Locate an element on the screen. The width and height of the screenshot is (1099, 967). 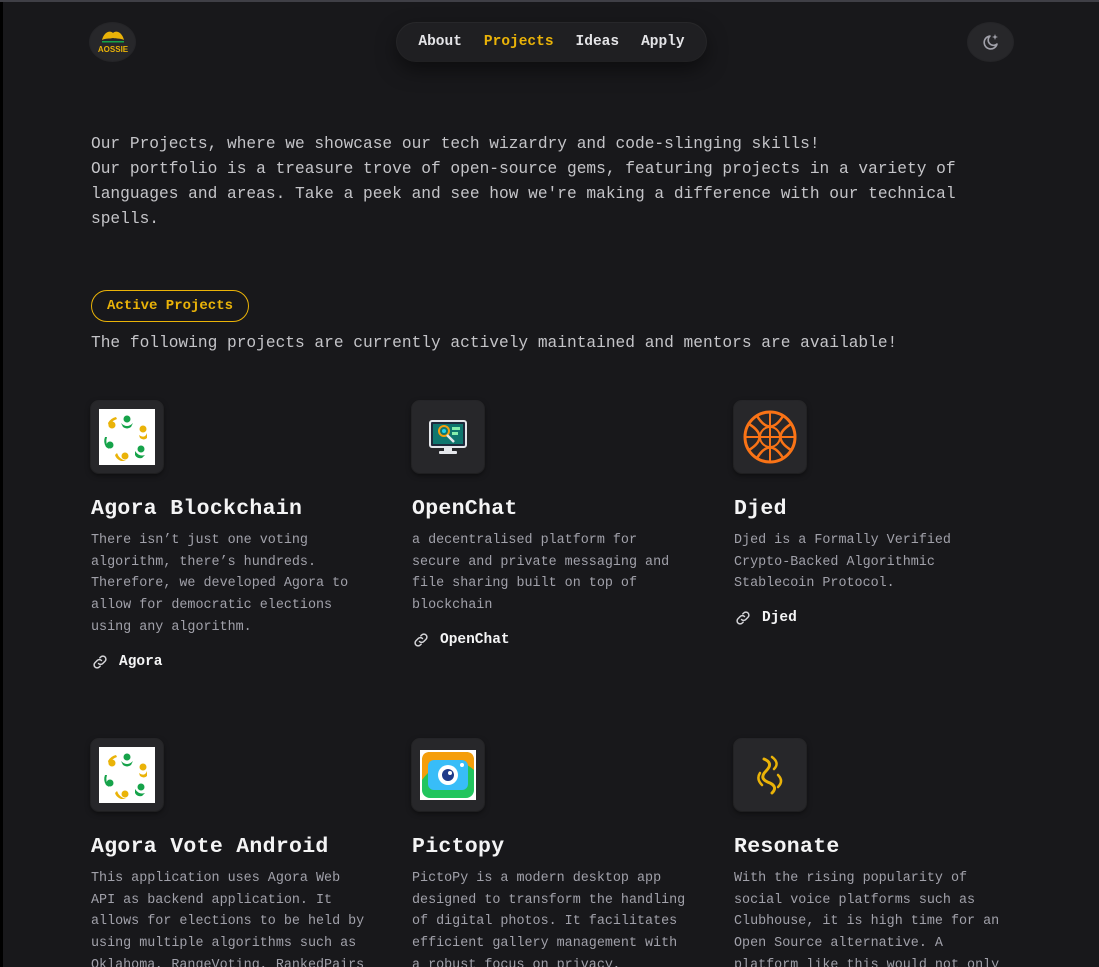
theme-toggle-button is located at coordinates (990, 42).